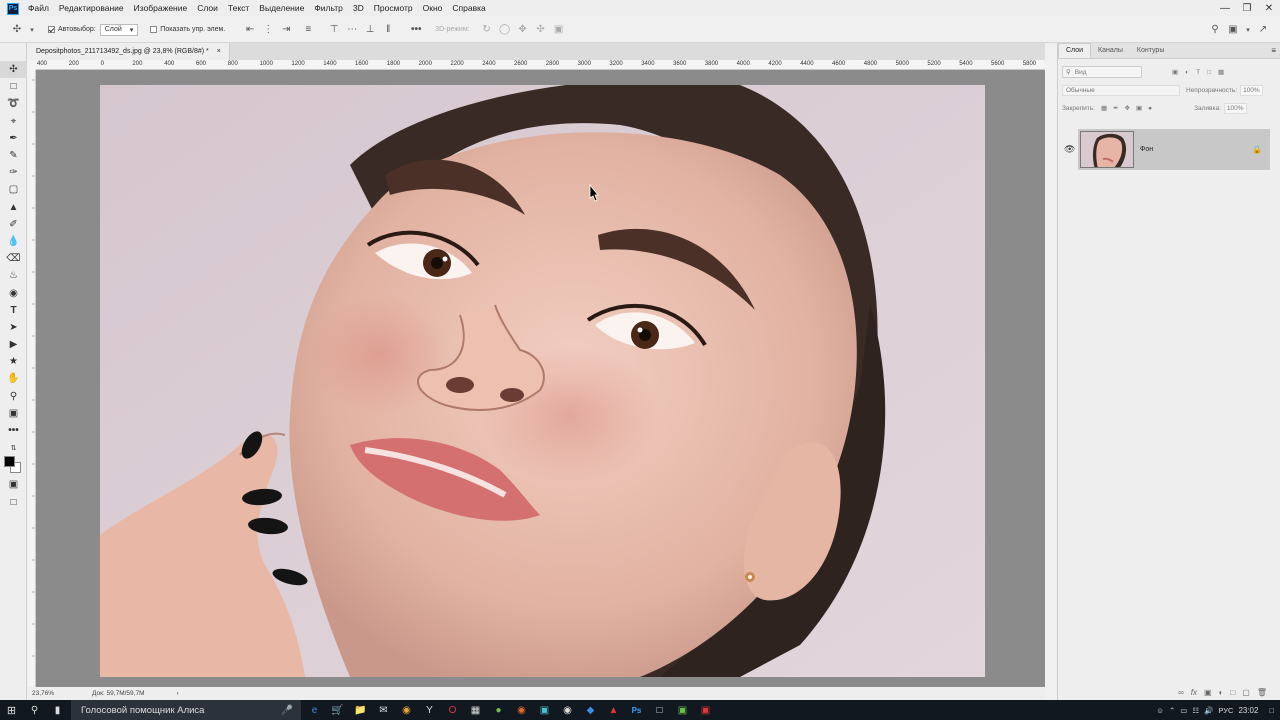  Describe the element at coordinates (1246, 692) in the screenshot. I see `new-layer-icon: ▢` at that location.